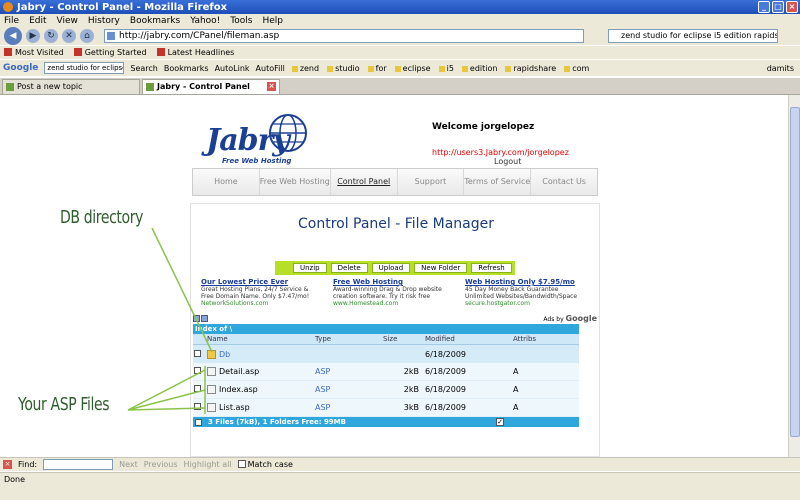 Image resolution: width=800 pixels, height=500 pixels. What do you see at coordinates (241, 464) in the screenshot?
I see `match-case-checkbox` at bounding box center [241, 464].